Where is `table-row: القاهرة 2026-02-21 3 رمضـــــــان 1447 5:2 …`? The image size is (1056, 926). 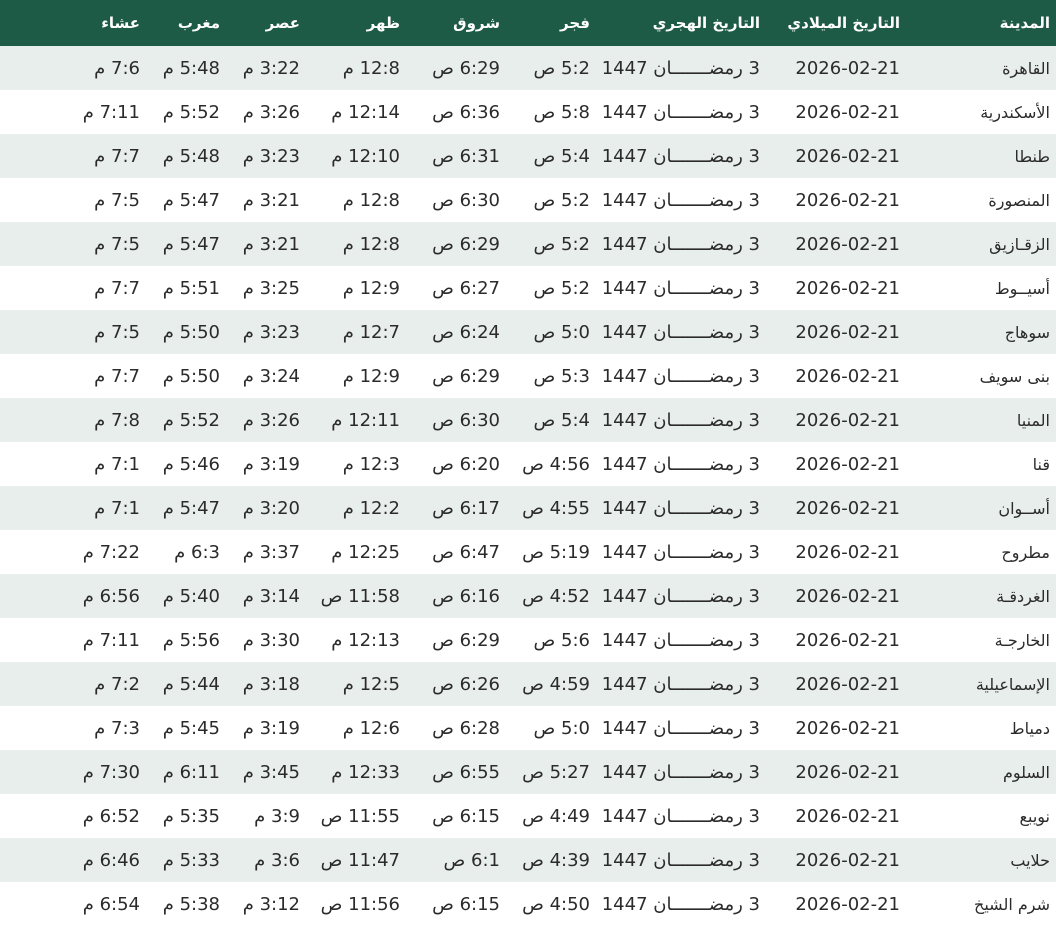
table-row: القاهرة 2026-02-21 3 رمضـــــــان 1447 5:2 … is located at coordinates (528, 68).